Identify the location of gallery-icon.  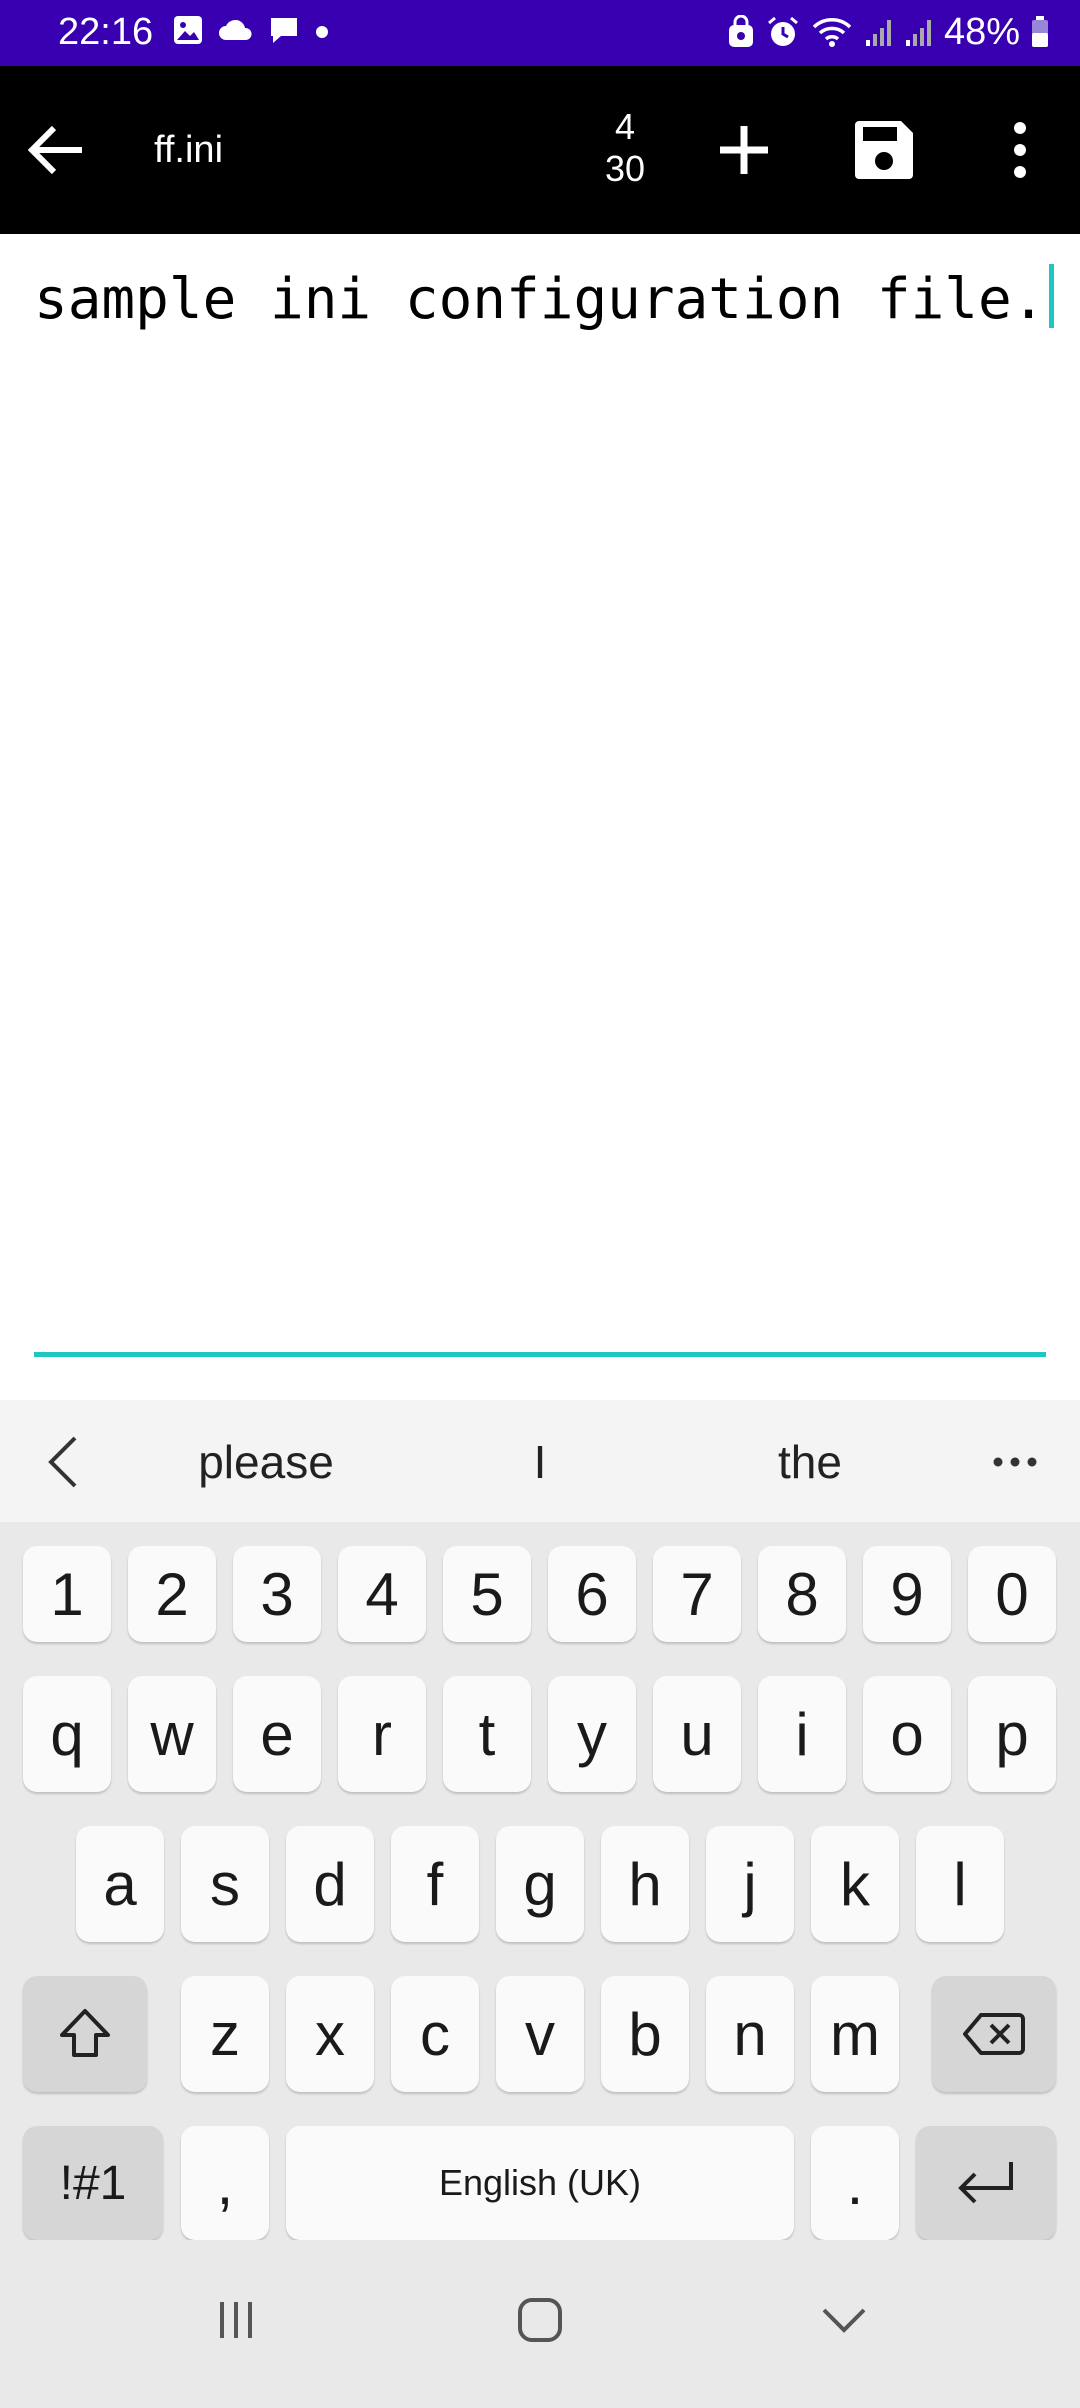
(188, 30).